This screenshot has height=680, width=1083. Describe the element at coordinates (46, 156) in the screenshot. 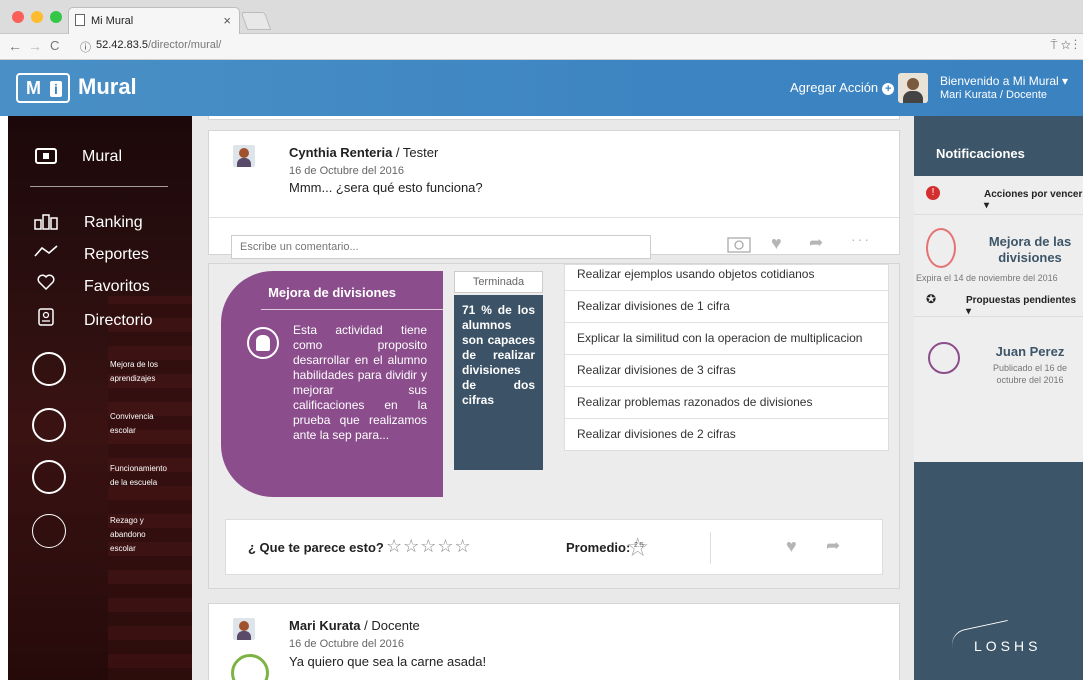

I see `mural-icon` at that location.